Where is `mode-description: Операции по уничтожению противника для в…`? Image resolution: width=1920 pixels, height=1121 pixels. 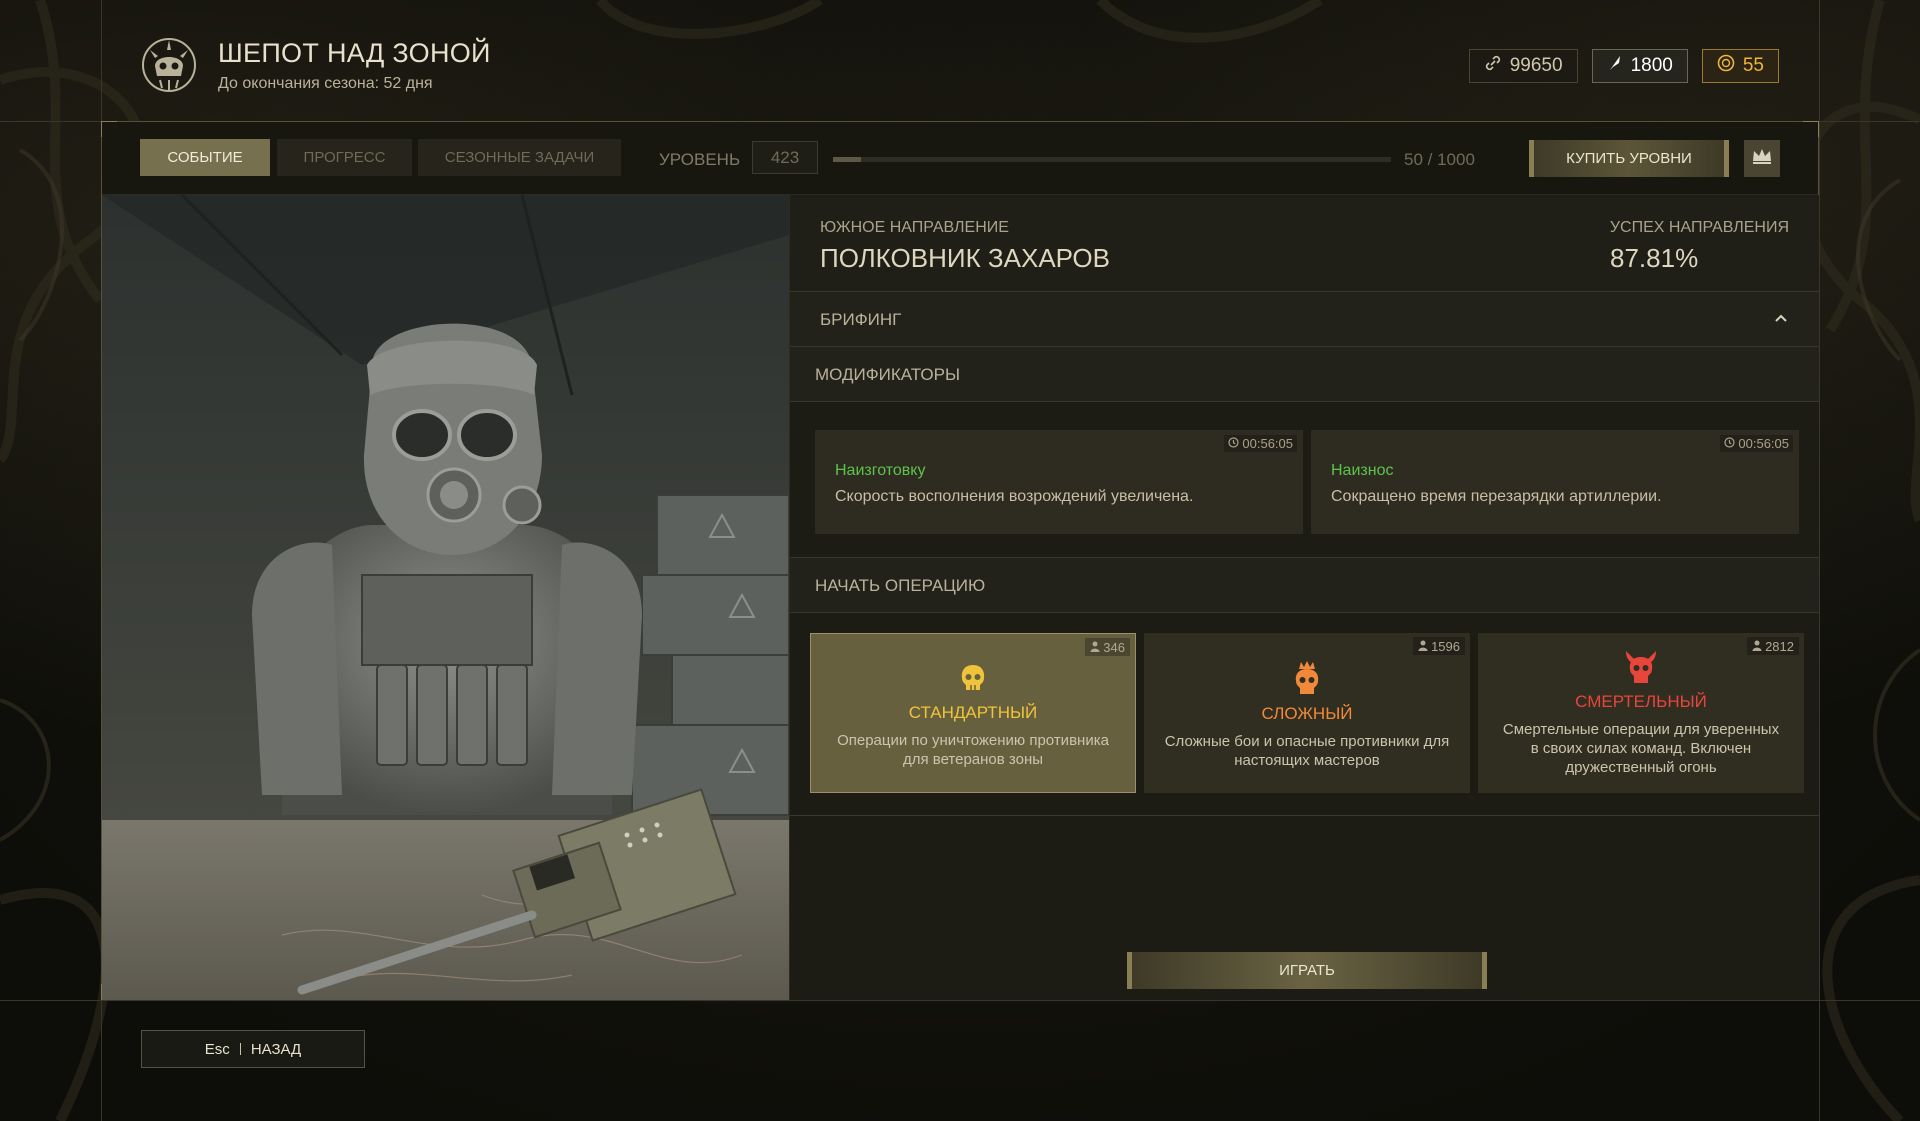 mode-description: Операции по уничтожению противника для в… is located at coordinates (973, 750).